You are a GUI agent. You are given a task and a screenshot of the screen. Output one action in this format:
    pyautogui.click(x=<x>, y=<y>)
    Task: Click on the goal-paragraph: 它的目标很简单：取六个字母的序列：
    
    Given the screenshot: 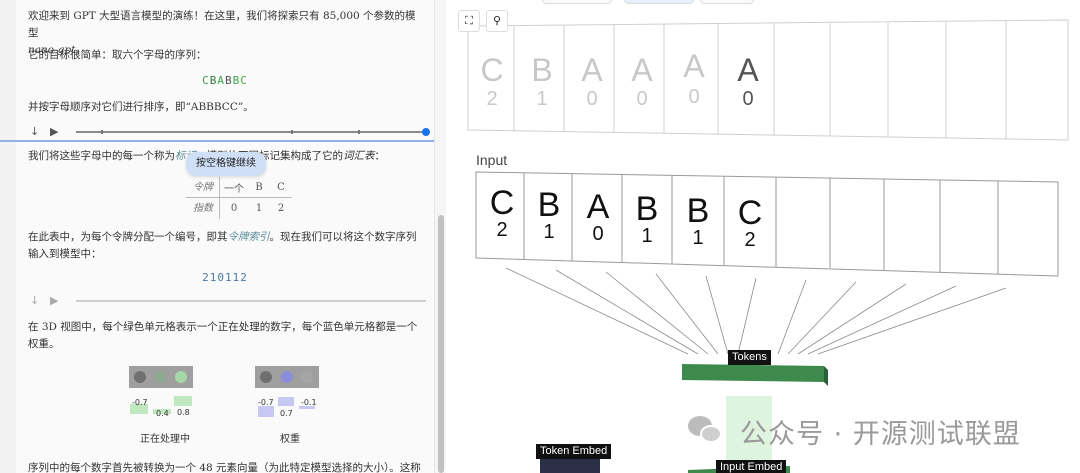 What is the action you would take?
    pyautogui.click(x=117, y=55)
    